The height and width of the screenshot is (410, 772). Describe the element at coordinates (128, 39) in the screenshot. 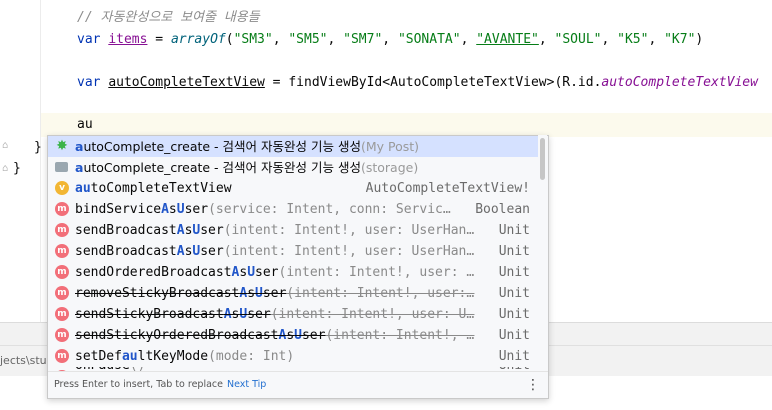

I see `variable-name: items` at that location.